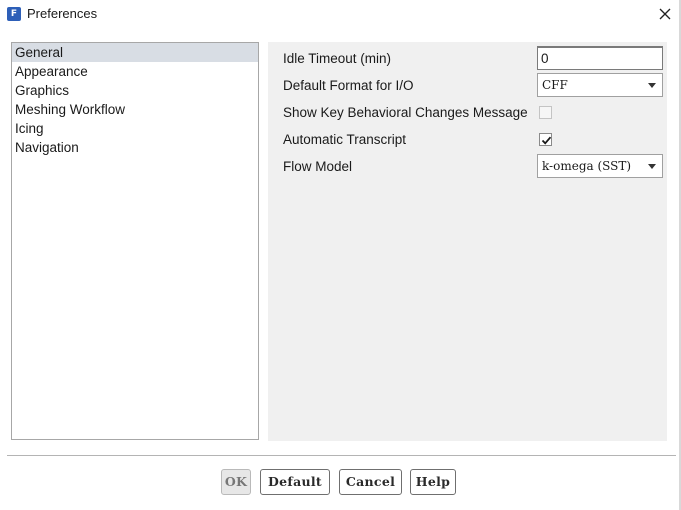 This screenshot has width=681, height=510. Describe the element at coordinates (295, 482) in the screenshot. I see `default-button: Default` at that location.